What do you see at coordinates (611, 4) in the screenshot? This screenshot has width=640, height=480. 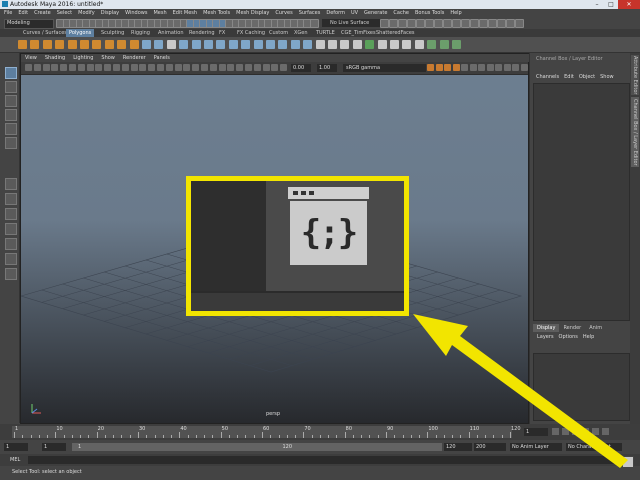 I see `maximize-button: □` at bounding box center [611, 4].